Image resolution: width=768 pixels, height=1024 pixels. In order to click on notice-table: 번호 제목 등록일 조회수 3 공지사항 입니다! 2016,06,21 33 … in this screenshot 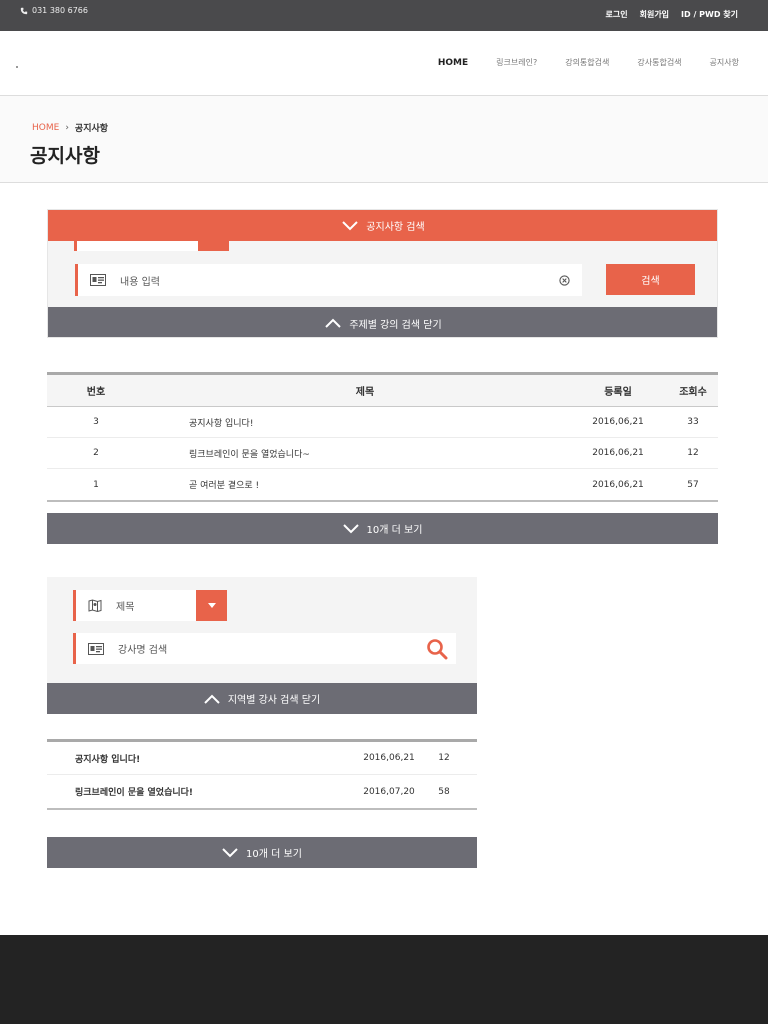, I will do `click(382, 437)`.